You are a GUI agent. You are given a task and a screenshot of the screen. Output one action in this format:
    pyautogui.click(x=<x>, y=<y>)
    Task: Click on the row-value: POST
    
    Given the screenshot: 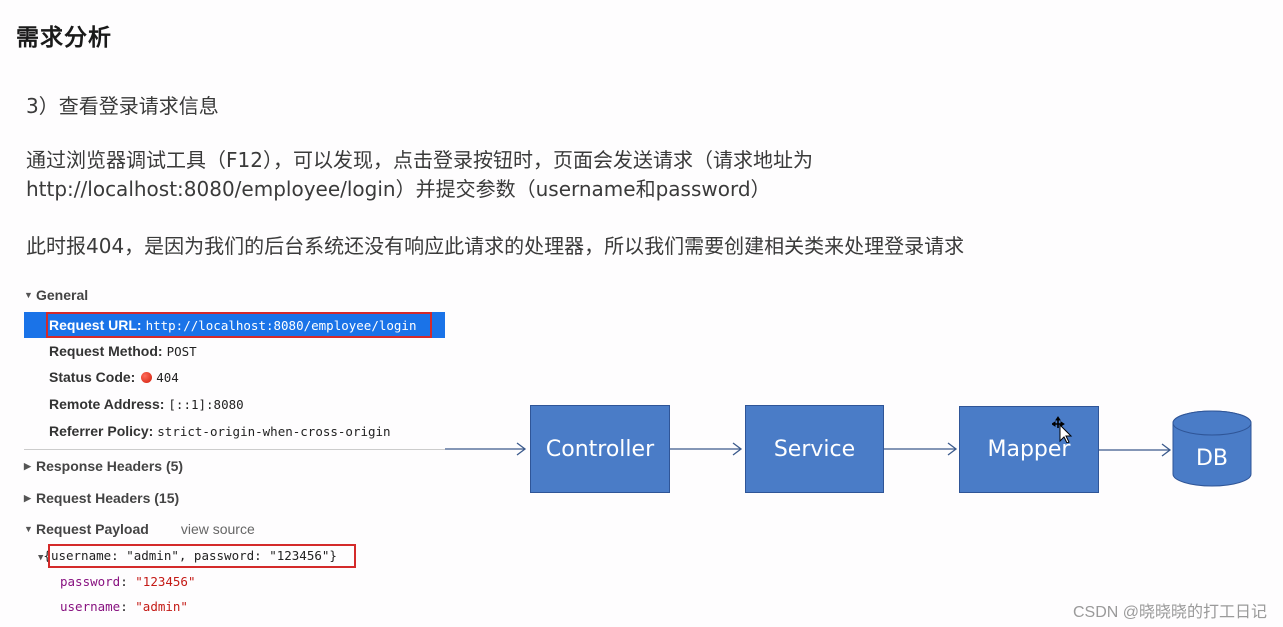 What is the action you would take?
    pyautogui.click(x=181, y=351)
    